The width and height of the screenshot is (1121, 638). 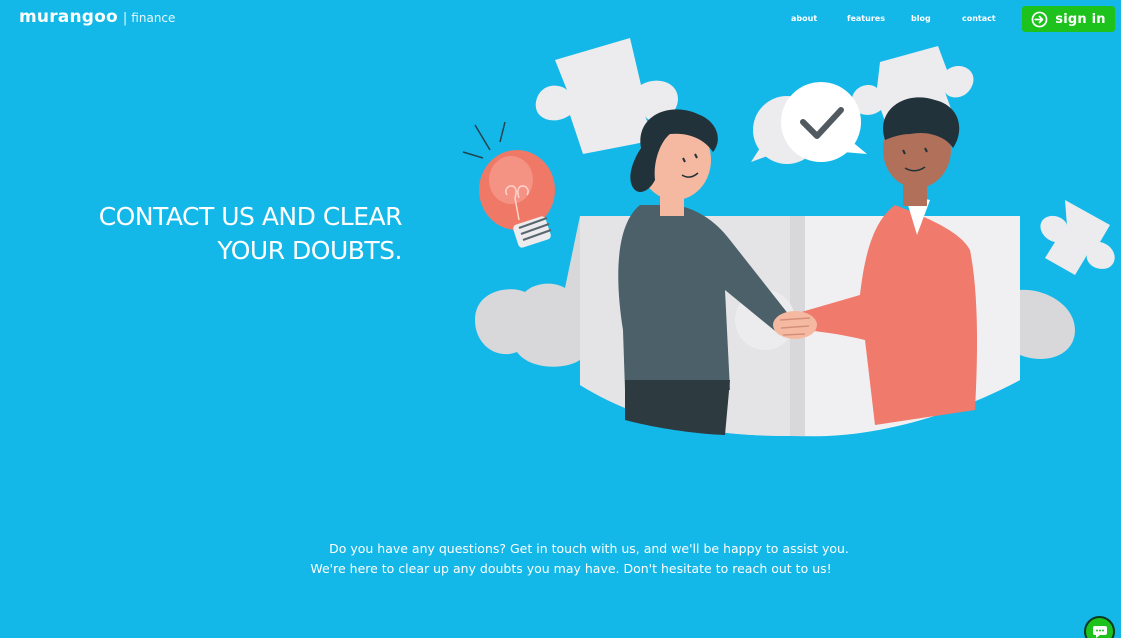 What do you see at coordinates (153, 18) in the screenshot?
I see `brand-subtitle: finance` at bounding box center [153, 18].